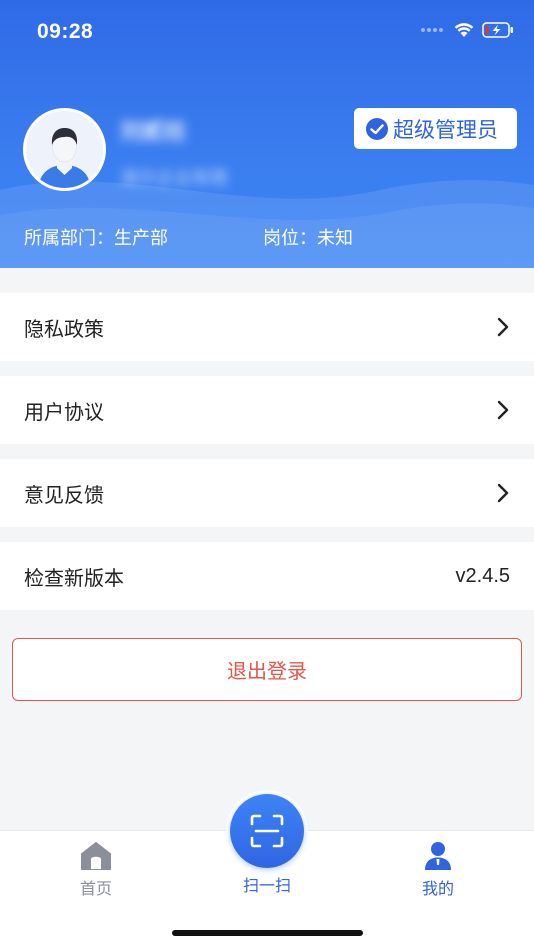  Describe the element at coordinates (482, 575) in the screenshot. I see `version-value: v2.4.5` at that location.